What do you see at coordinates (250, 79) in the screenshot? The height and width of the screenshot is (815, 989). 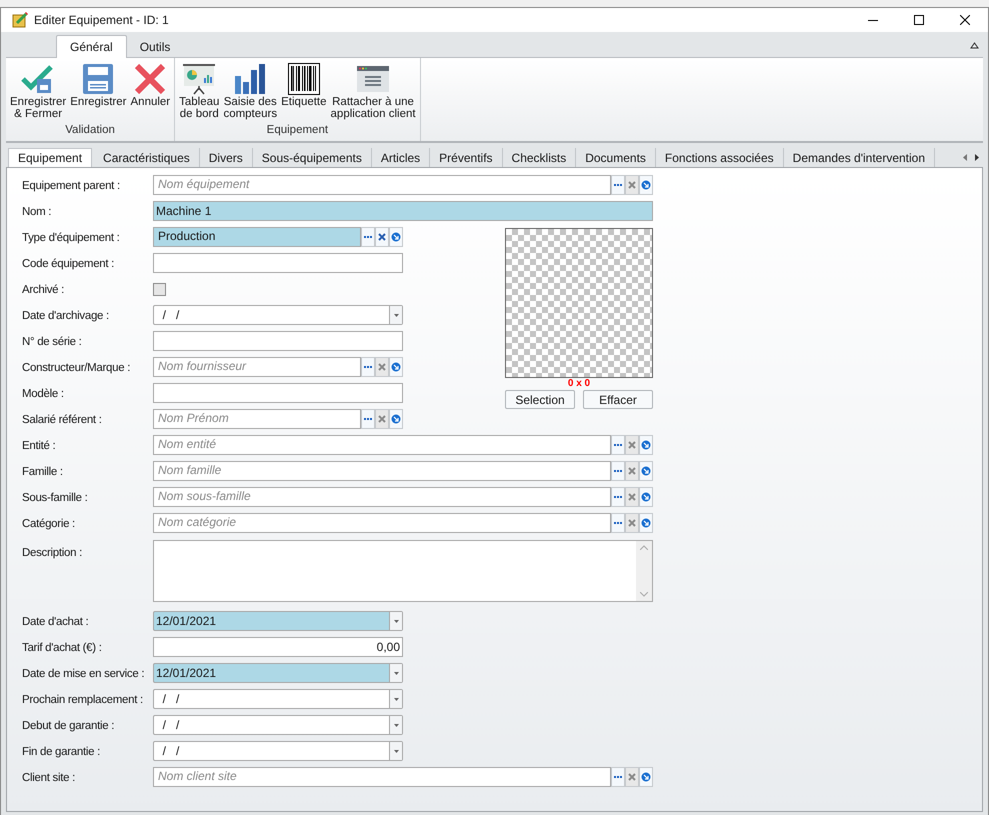 I see `bar-chart-icon` at bounding box center [250, 79].